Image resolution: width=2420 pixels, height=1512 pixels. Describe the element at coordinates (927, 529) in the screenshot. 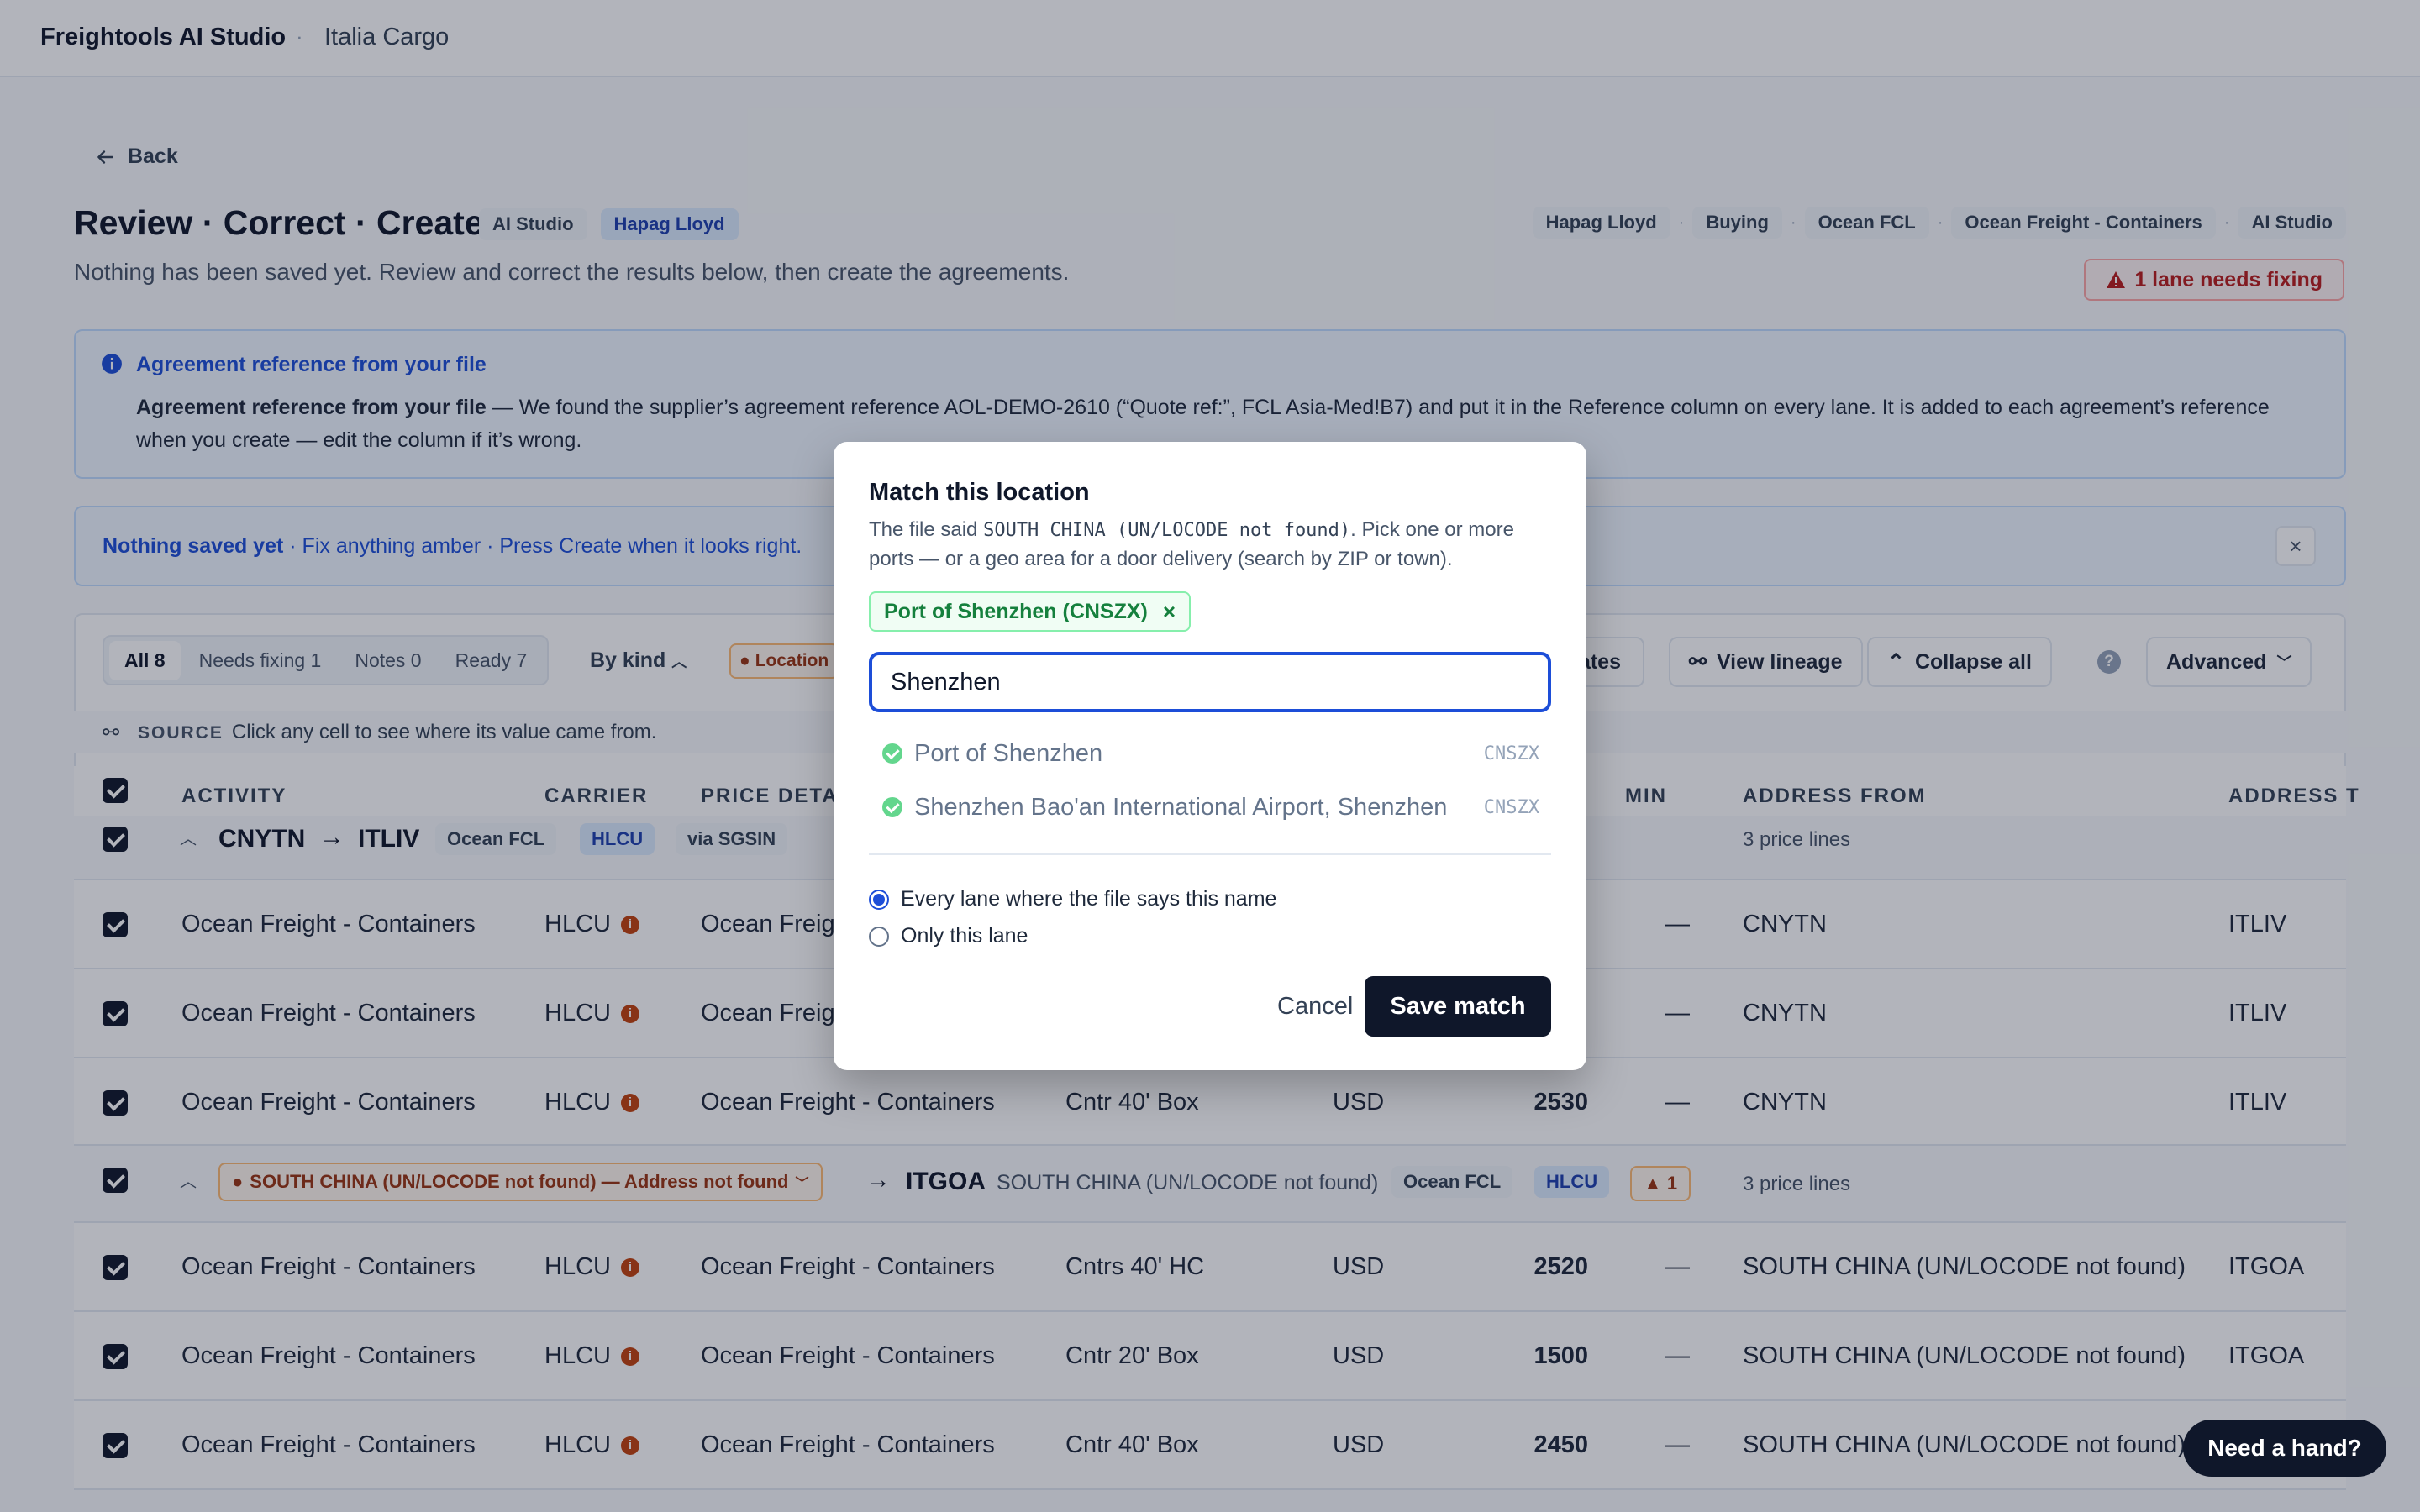

I see `desc-pre: The file said` at that location.